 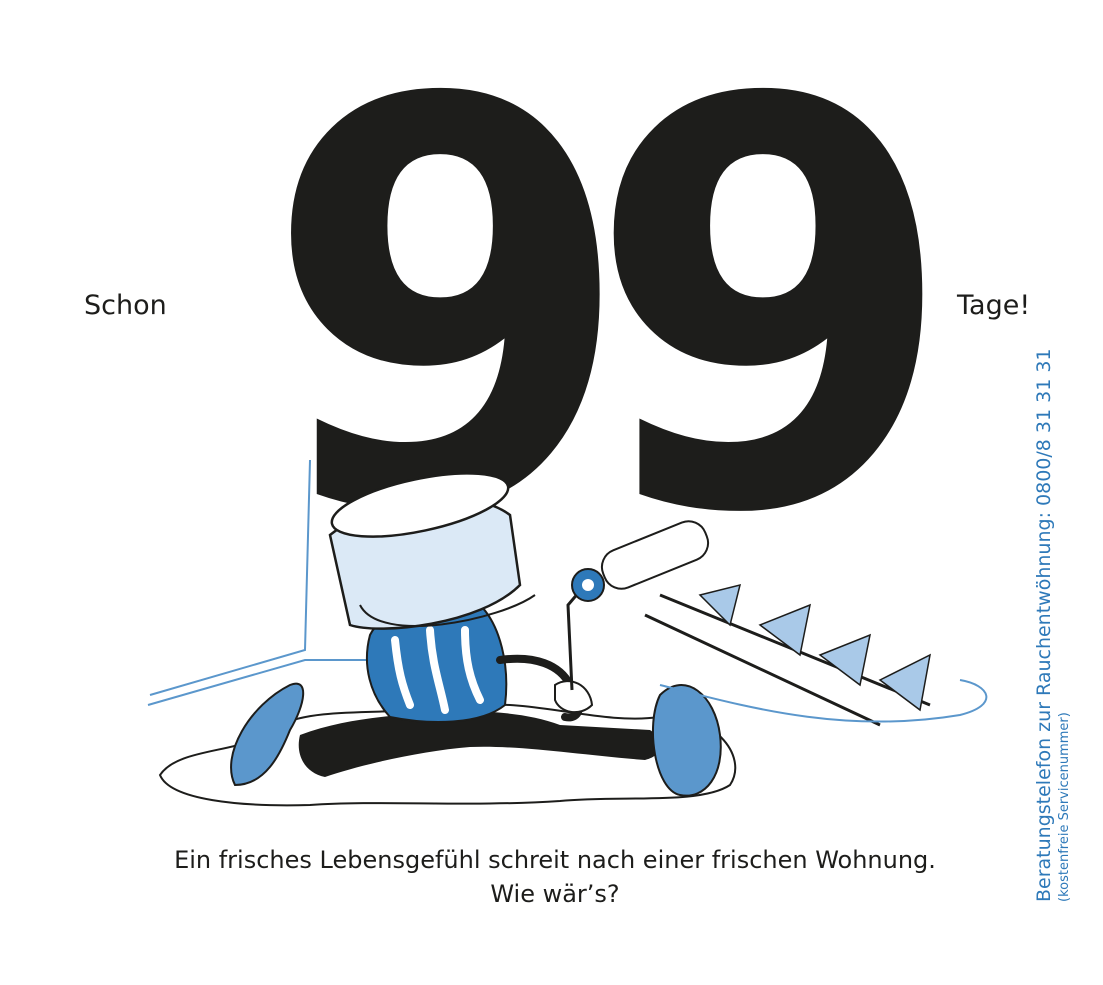 What do you see at coordinates (574, 697) in the screenshot?
I see `hand` at bounding box center [574, 697].